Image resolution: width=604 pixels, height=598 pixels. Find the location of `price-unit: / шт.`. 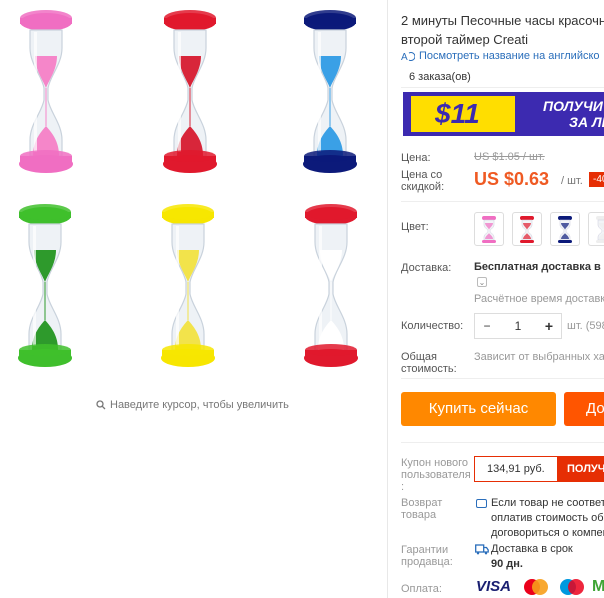

price-unit: / шт. is located at coordinates (572, 181).